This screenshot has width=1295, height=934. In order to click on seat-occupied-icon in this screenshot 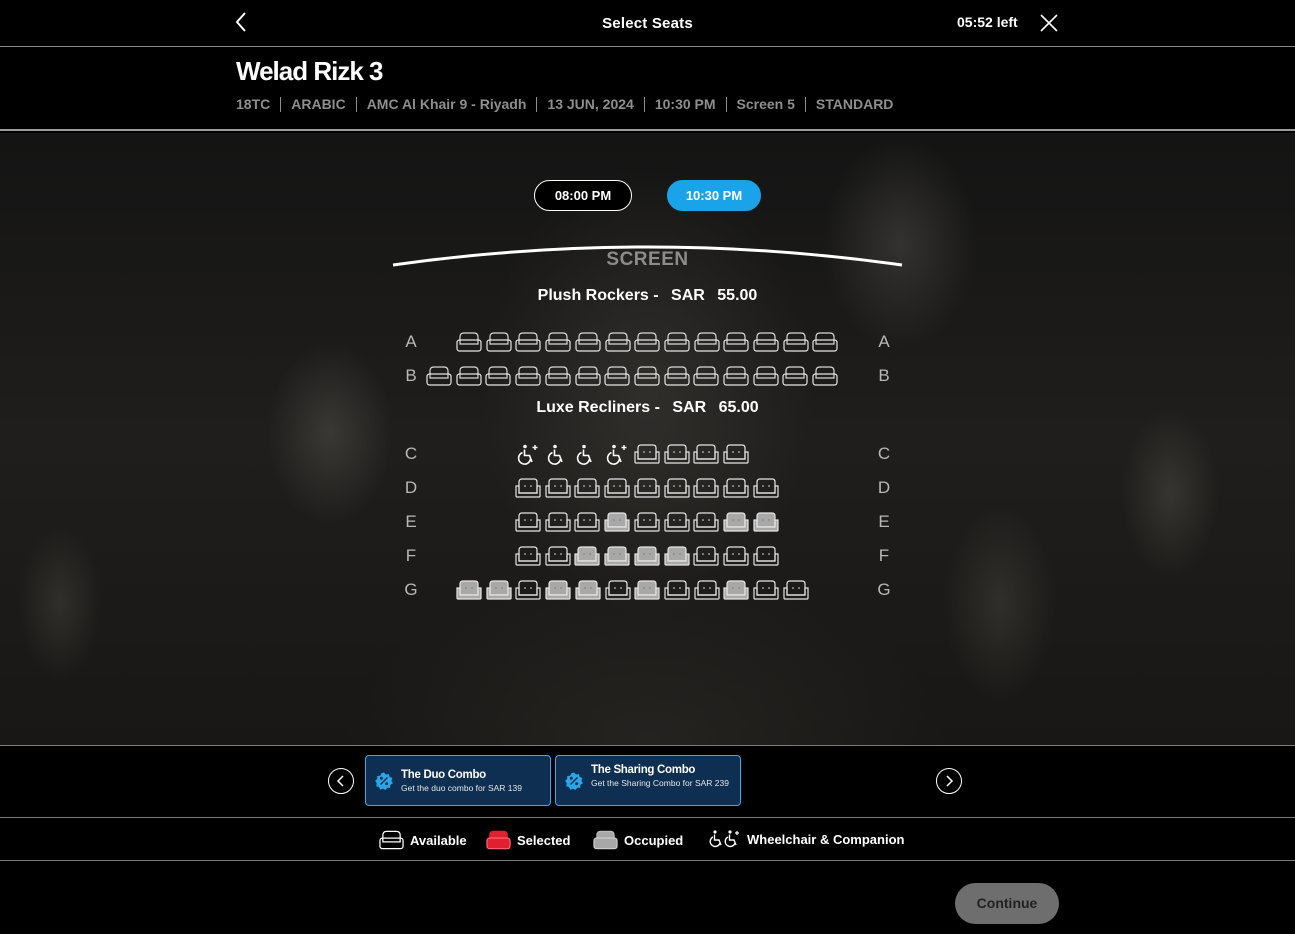, I will do `click(605, 840)`.